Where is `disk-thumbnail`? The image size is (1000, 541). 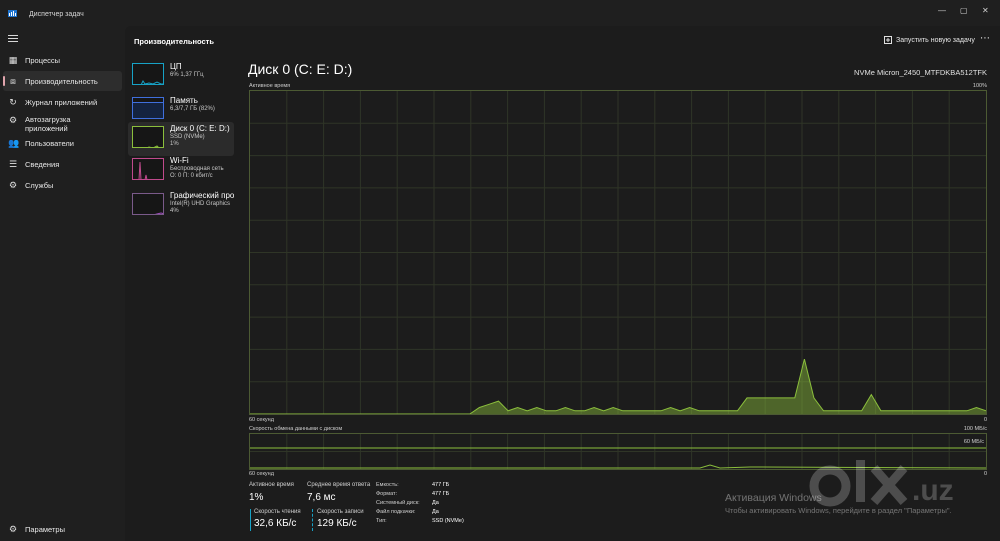 disk-thumbnail is located at coordinates (148, 137).